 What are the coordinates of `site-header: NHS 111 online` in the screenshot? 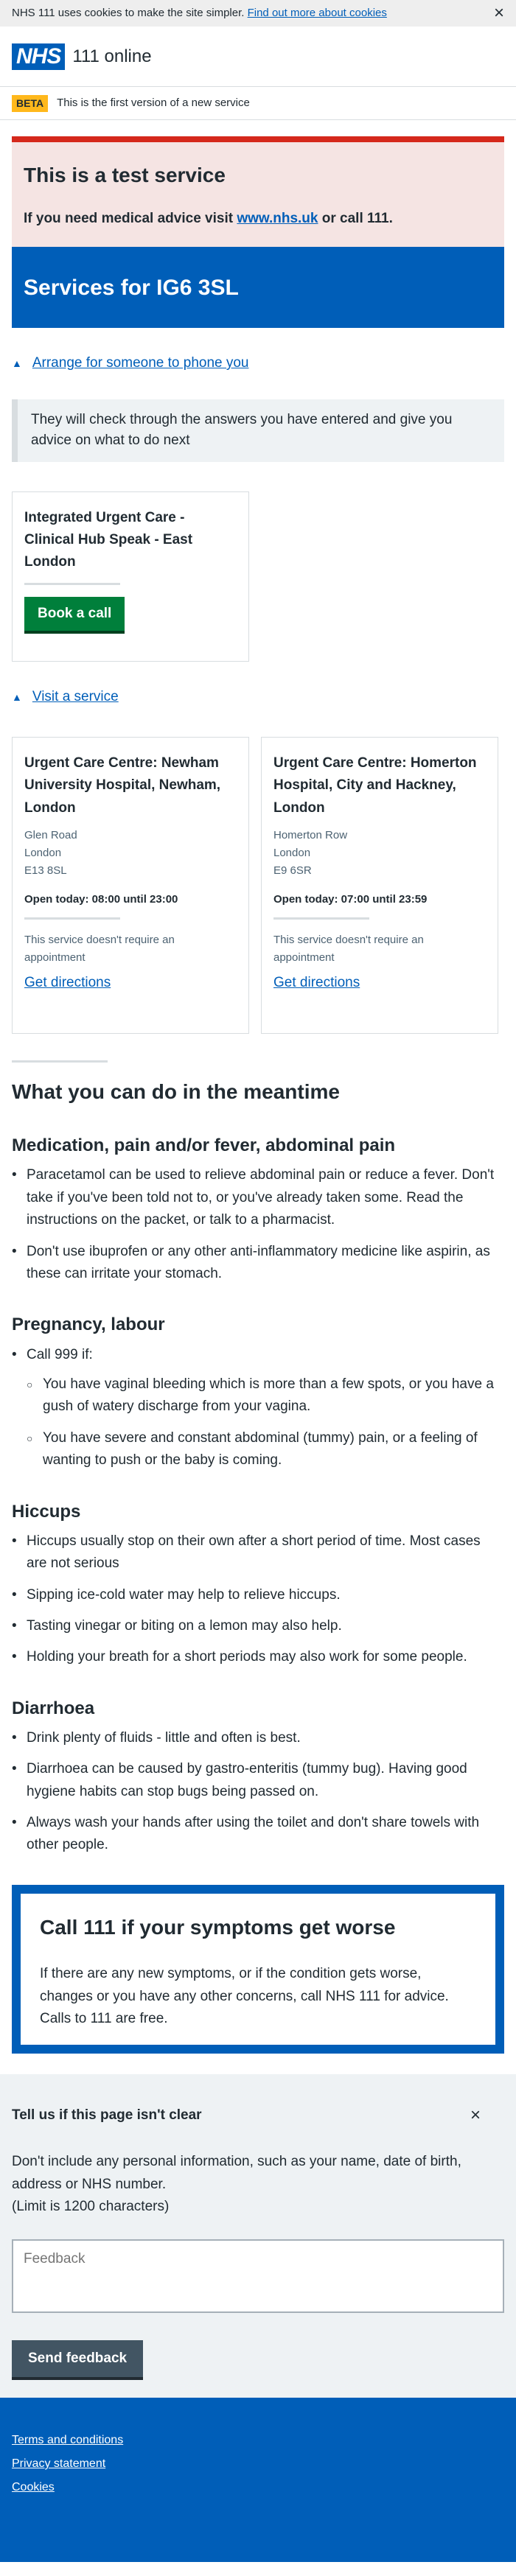 It's located at (258, 57).